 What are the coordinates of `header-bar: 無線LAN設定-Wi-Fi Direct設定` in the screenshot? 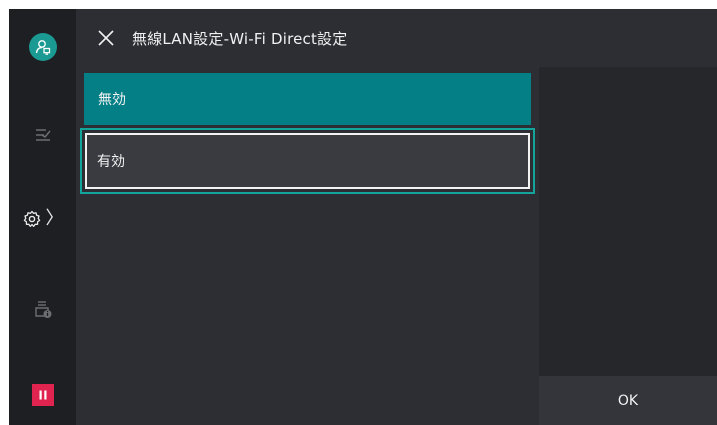 It's located at (396, 38).